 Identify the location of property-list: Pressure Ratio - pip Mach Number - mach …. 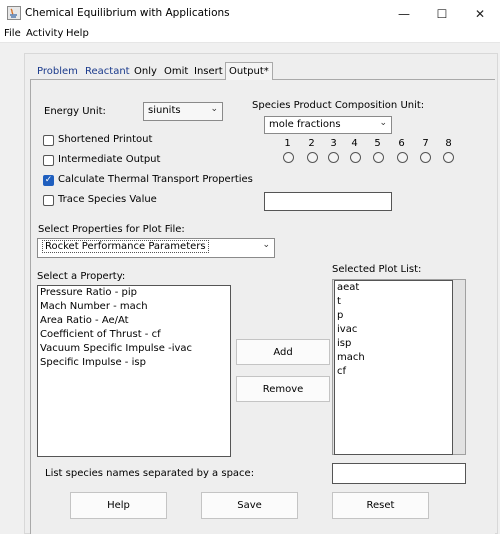
(134, 371).